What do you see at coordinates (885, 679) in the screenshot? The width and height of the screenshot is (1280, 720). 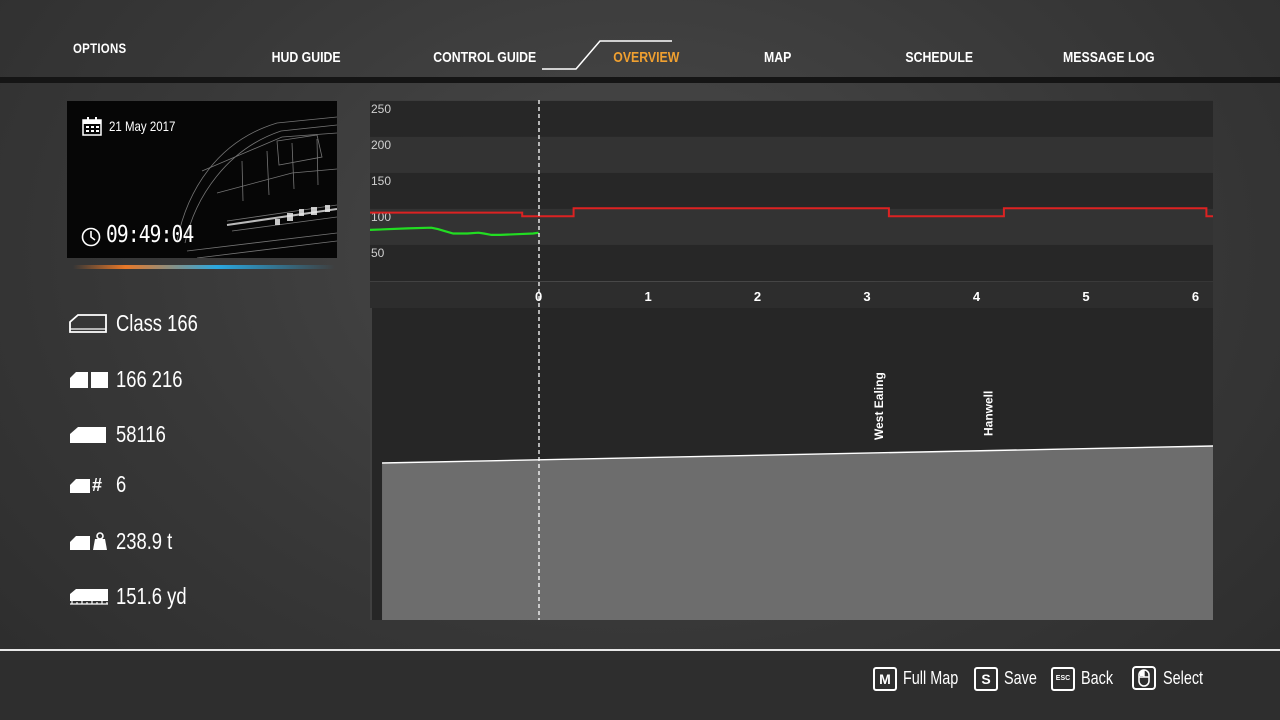 I see `key-m-icon: M` at bounding box center [885, 679].